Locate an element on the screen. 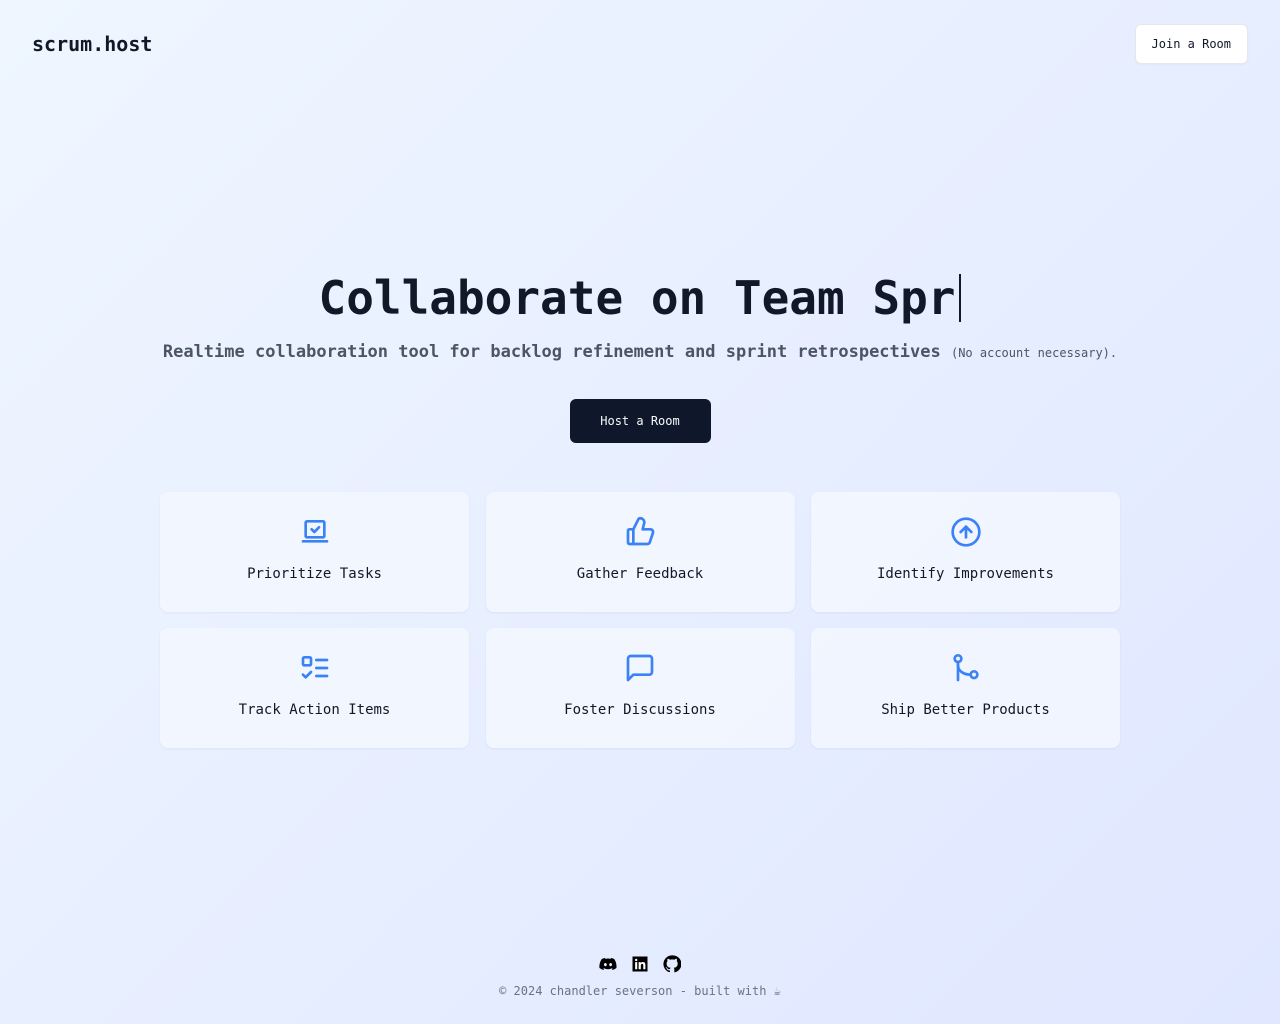  message-square-icon is located at coordinates (640, 668).